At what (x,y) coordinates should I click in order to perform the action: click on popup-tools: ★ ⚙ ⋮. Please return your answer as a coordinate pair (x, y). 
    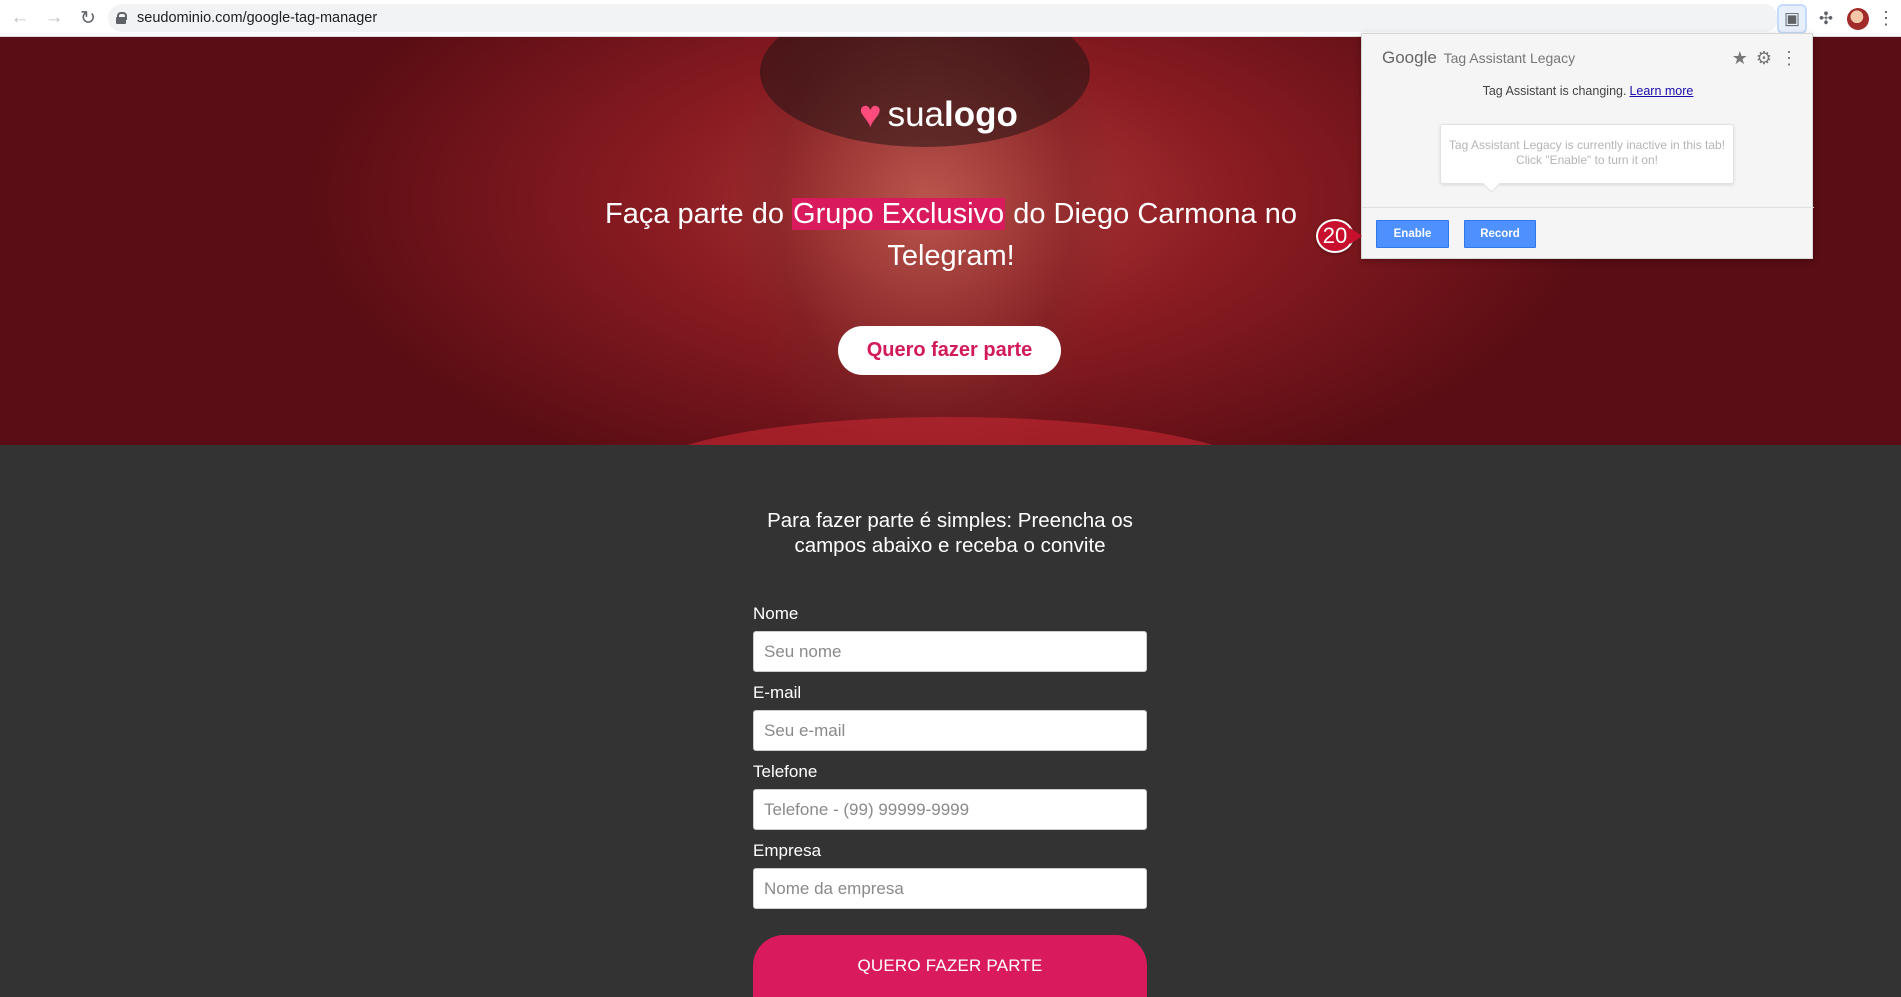
    Looking at the image, I should click on (1765, 58).